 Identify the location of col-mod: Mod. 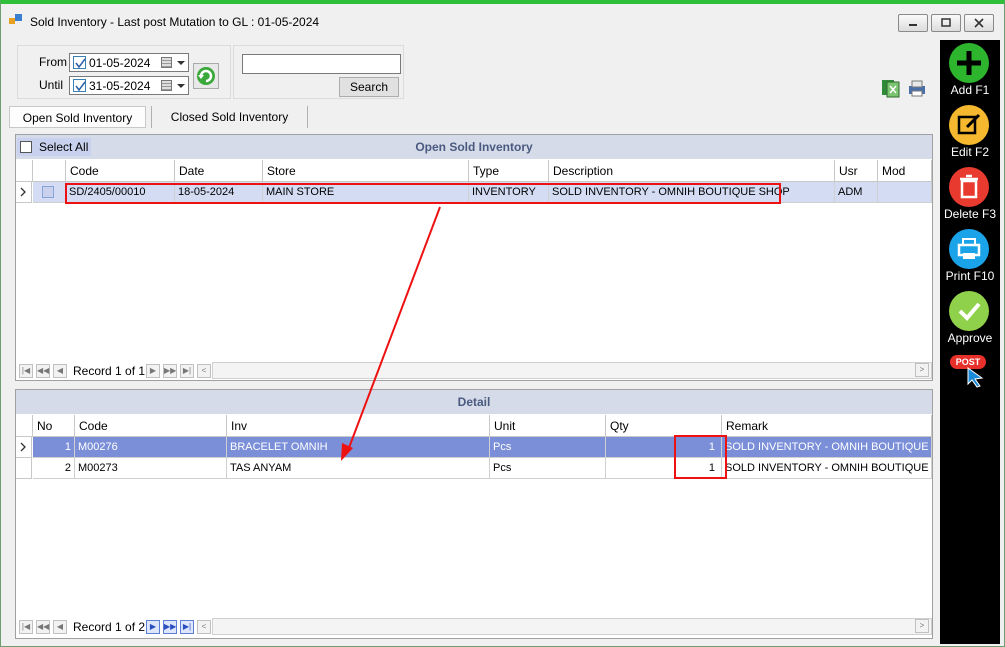
(905, 171).